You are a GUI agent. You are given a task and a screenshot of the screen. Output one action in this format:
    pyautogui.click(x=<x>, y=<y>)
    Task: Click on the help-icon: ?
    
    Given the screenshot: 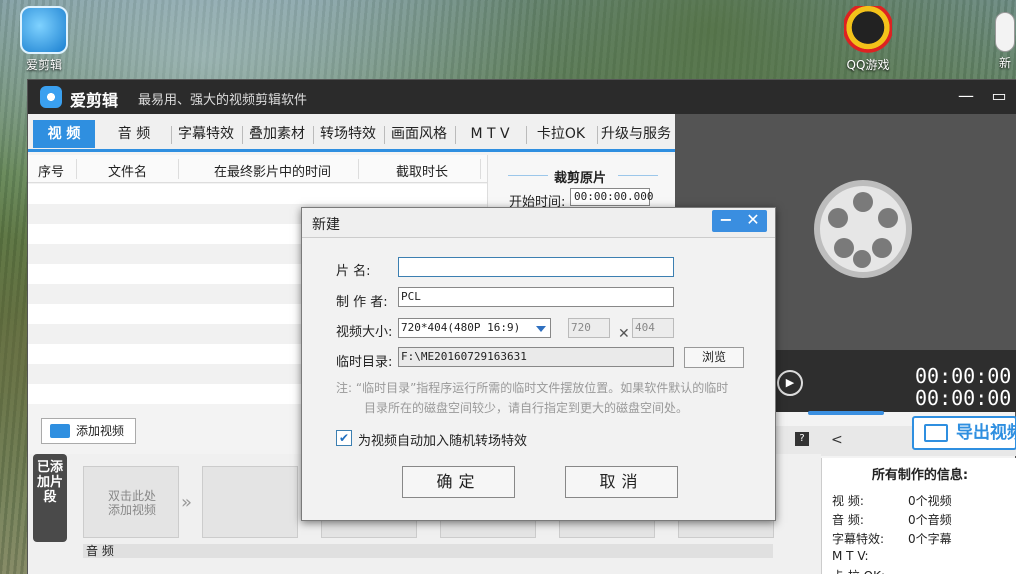 What is the action you would take?
    pyautogui.click(x=802, y=439)
    